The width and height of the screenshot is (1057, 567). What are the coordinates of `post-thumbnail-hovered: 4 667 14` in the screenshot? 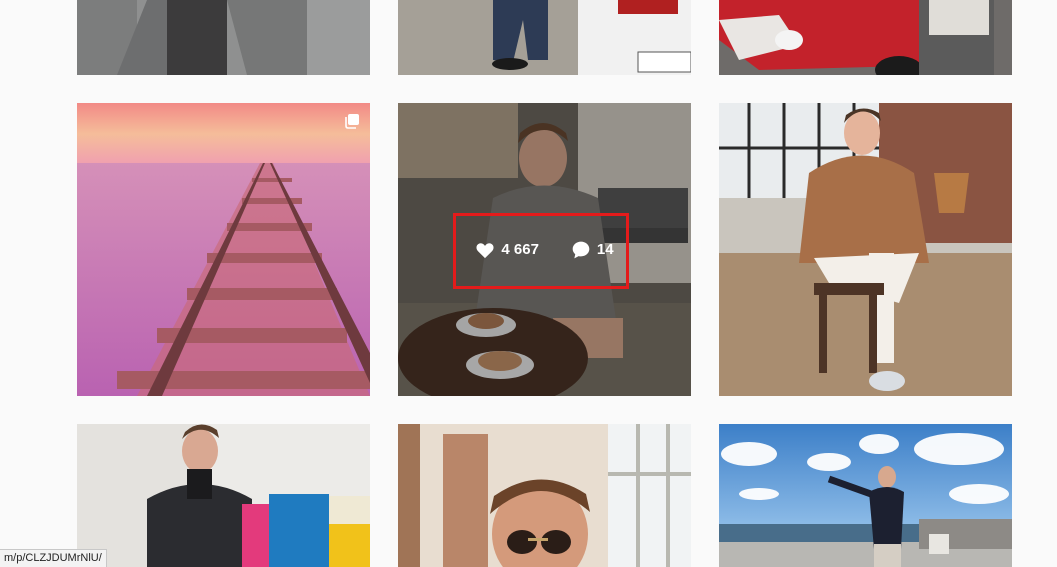 It's located at (544, 249).